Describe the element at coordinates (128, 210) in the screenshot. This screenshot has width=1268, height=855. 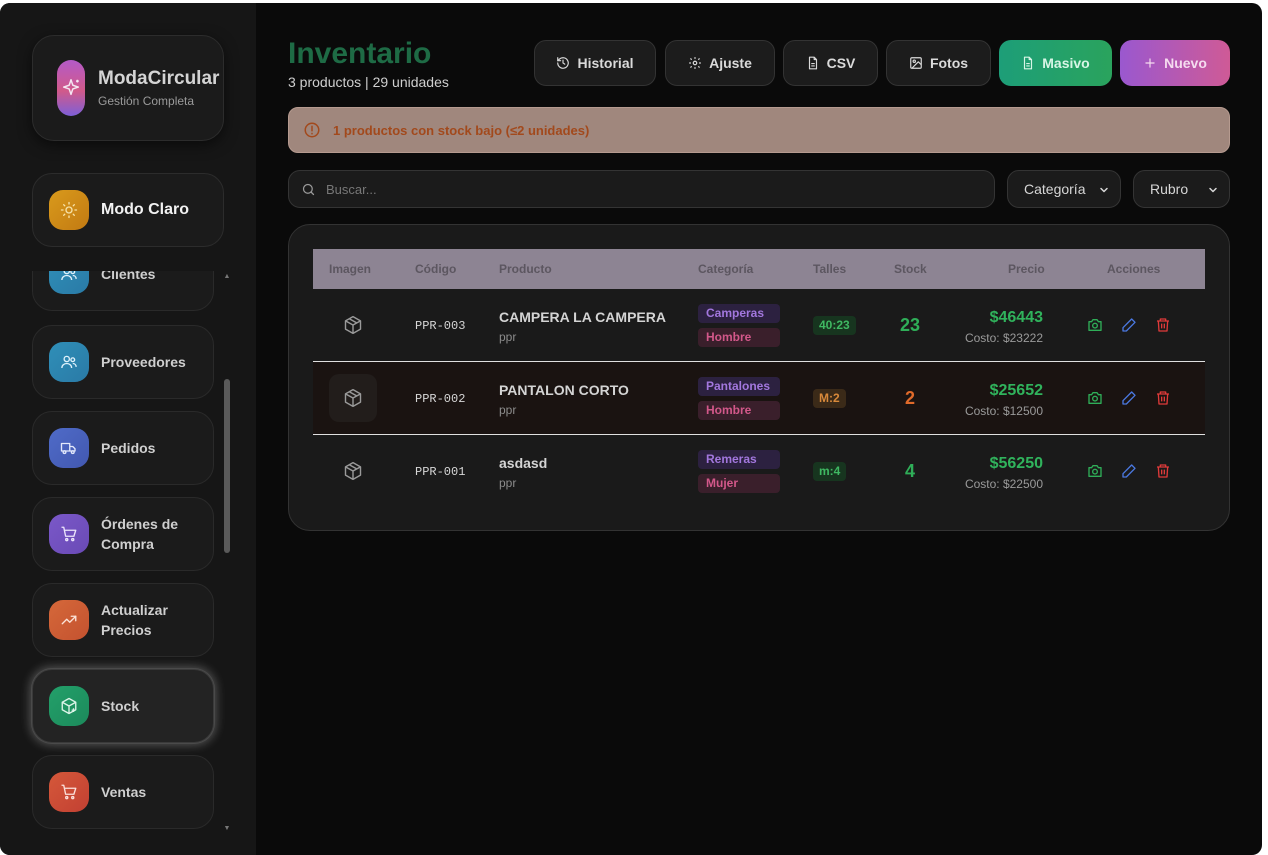
I see `light-mode-toggle: Modo Claro` at that location.